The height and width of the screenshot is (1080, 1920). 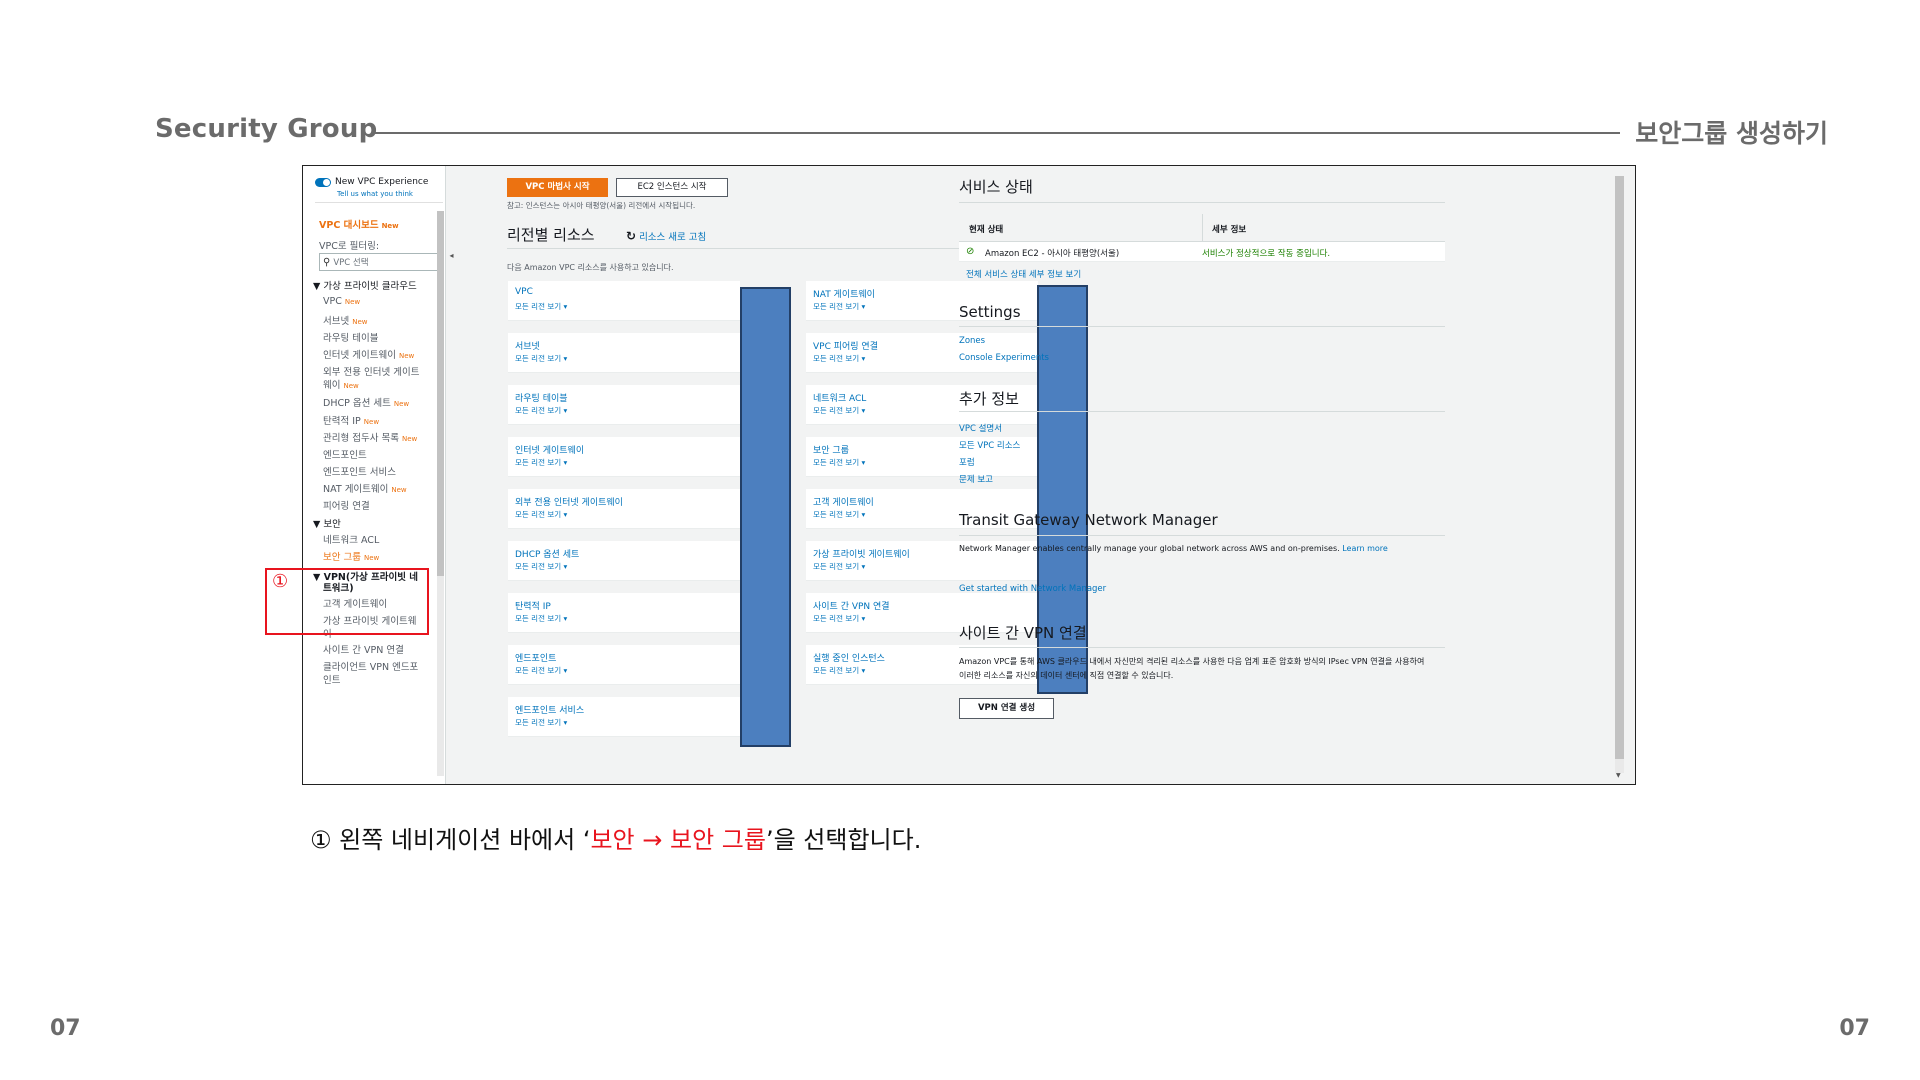 What do you see at coordinates (331, 679) in the screenshot?
I see `sidebar-item-client-vpn-cont: 인트` at bounding box center [331, 679].